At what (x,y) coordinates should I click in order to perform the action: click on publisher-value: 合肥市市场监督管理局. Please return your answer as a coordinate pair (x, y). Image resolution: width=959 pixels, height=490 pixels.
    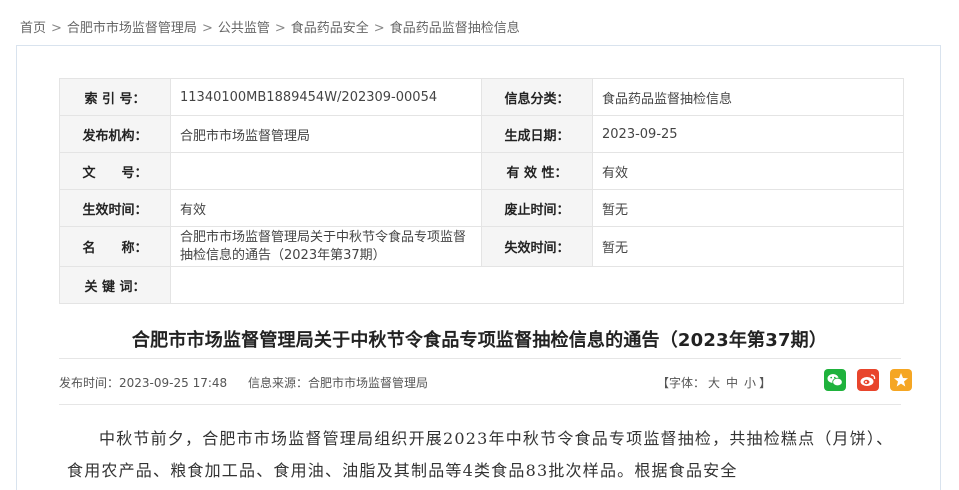
    Looking at the image, I should click on (326, 134).